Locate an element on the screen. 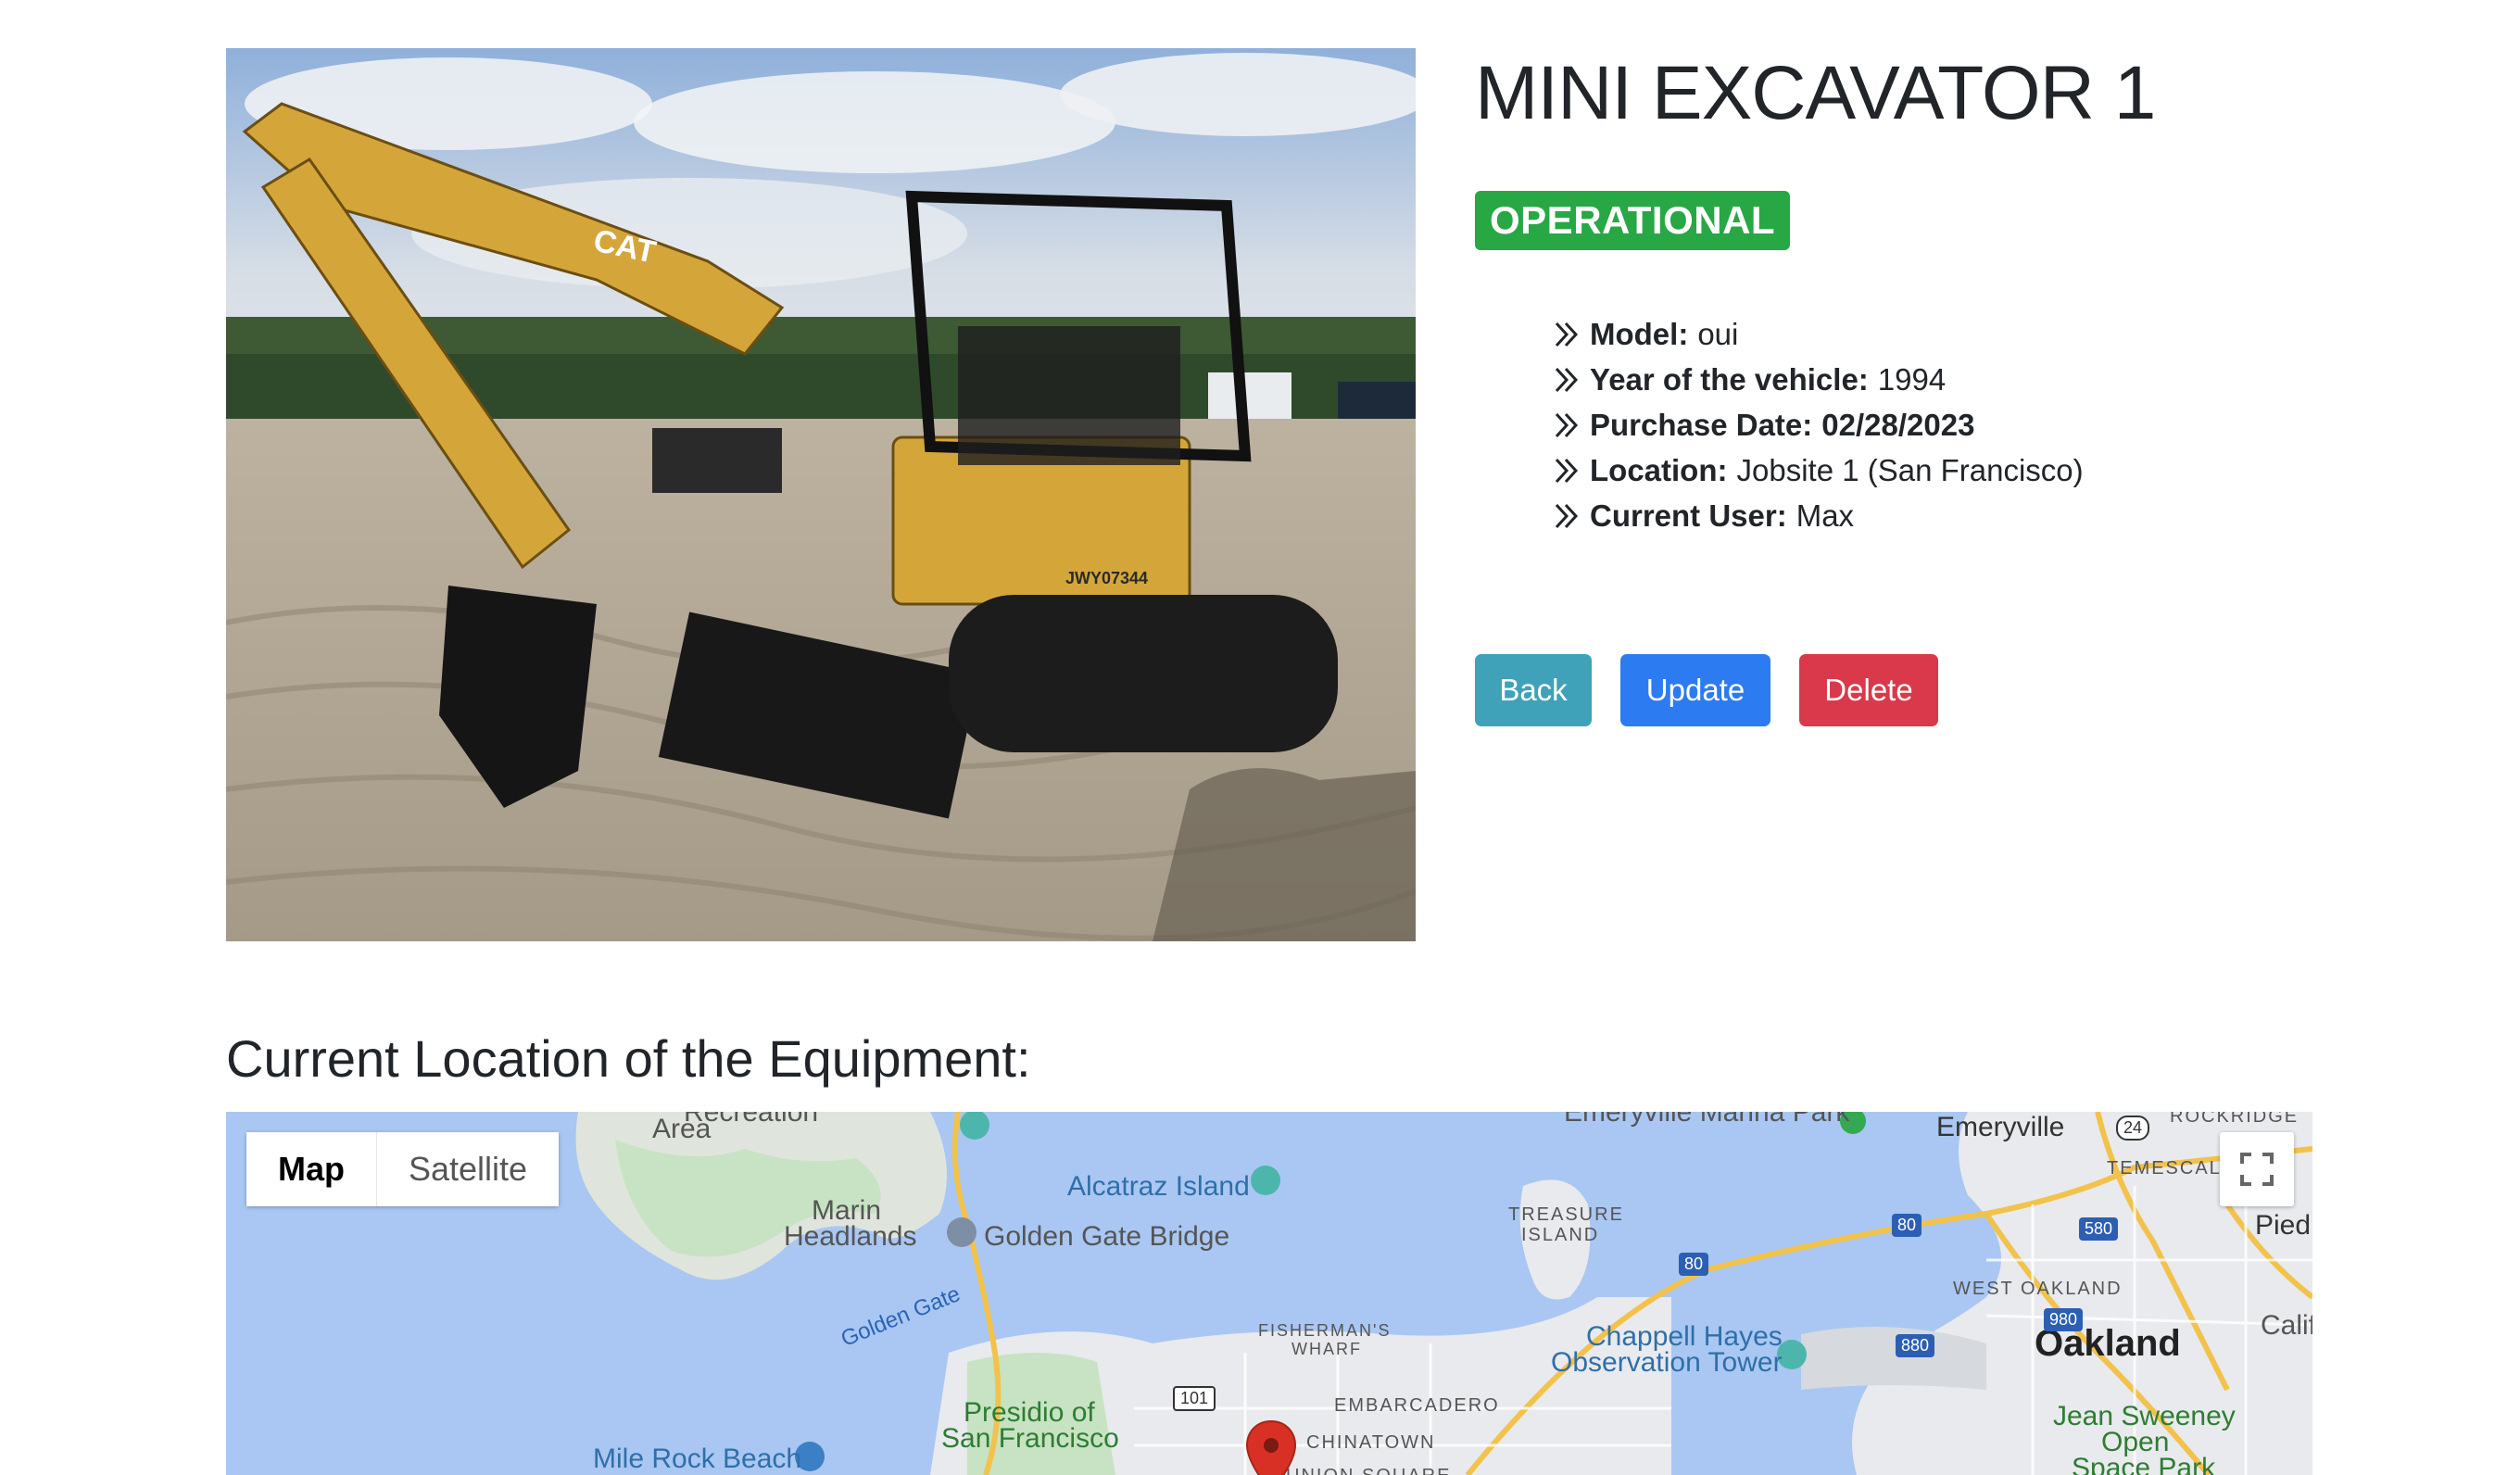 The width and height of the screenshot is (2520, 1475). spec-purchase-date: Purchase Date: 02/28/2023 is located at coordinates (1818, 425).